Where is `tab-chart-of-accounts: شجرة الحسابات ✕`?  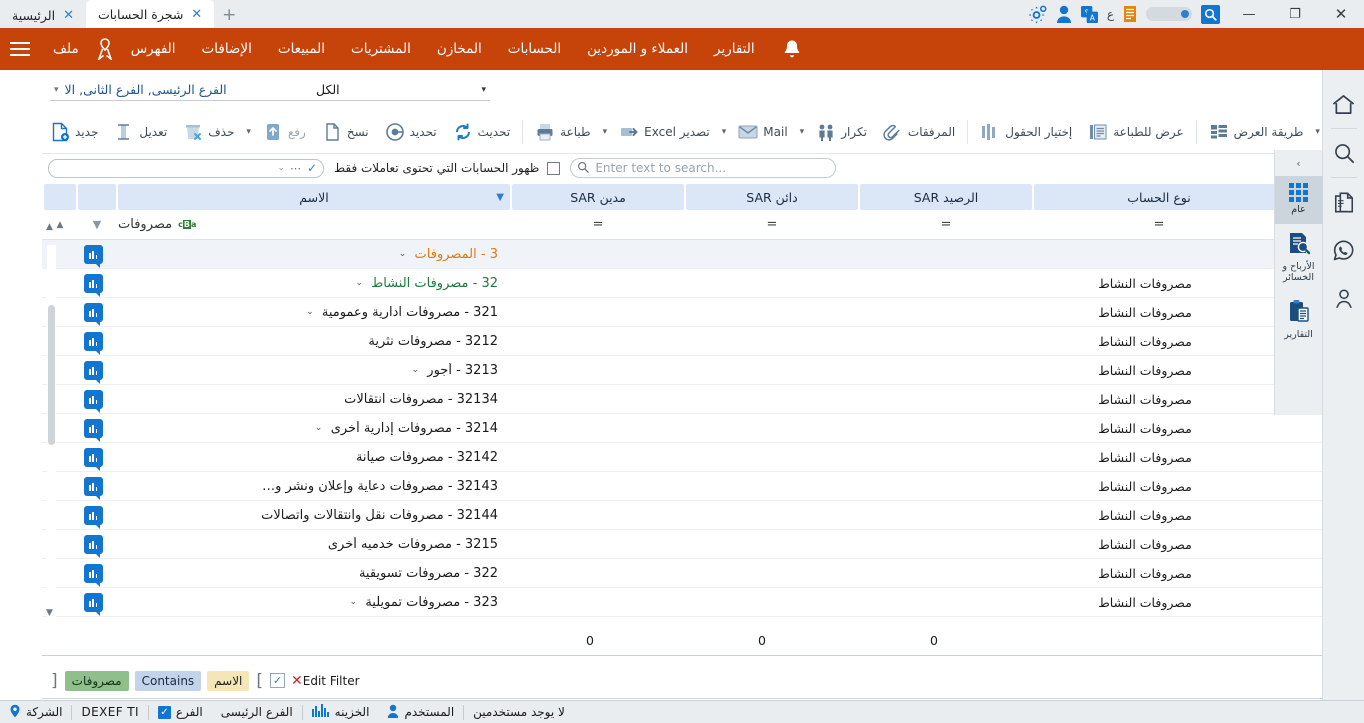
tab-chart-of-accounts: شجرة الحسابات ✕ is located at coordinates (150, 14).